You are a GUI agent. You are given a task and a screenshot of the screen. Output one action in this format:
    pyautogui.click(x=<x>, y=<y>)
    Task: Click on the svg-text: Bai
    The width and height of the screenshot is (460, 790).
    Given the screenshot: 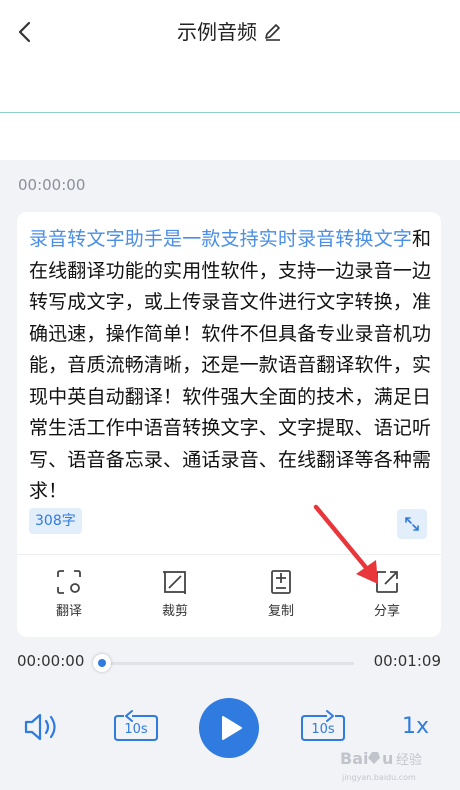 What is the action you would take?
    pyautogui.click(x=354, y=758)
    